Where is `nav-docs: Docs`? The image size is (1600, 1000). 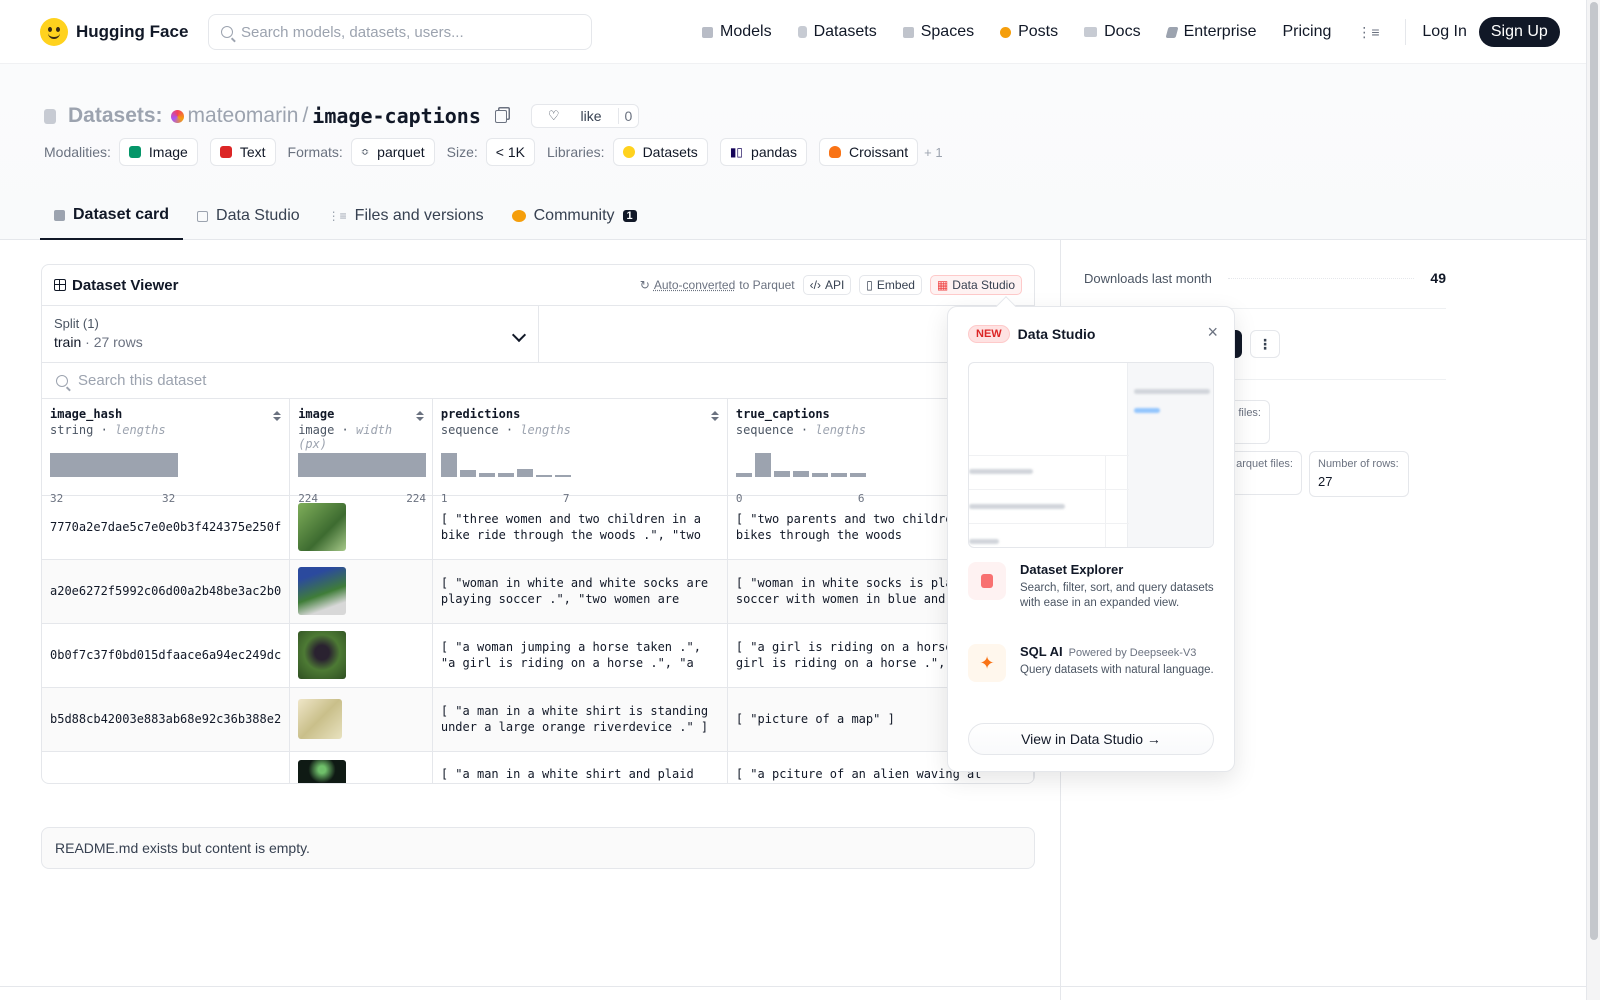
nav-docs: Docs is located at coordinates (1112, 32).